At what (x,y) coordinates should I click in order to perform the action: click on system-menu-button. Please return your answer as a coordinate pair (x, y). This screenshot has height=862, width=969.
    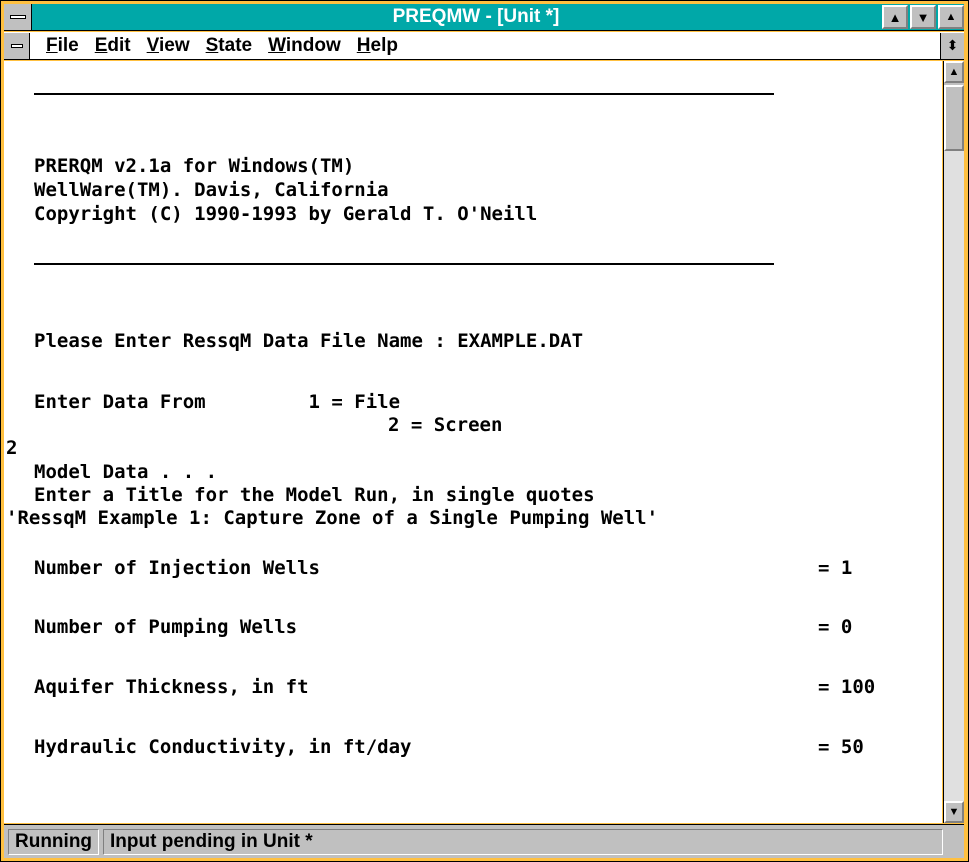
    Looking at the image, I should click on (18, 17).